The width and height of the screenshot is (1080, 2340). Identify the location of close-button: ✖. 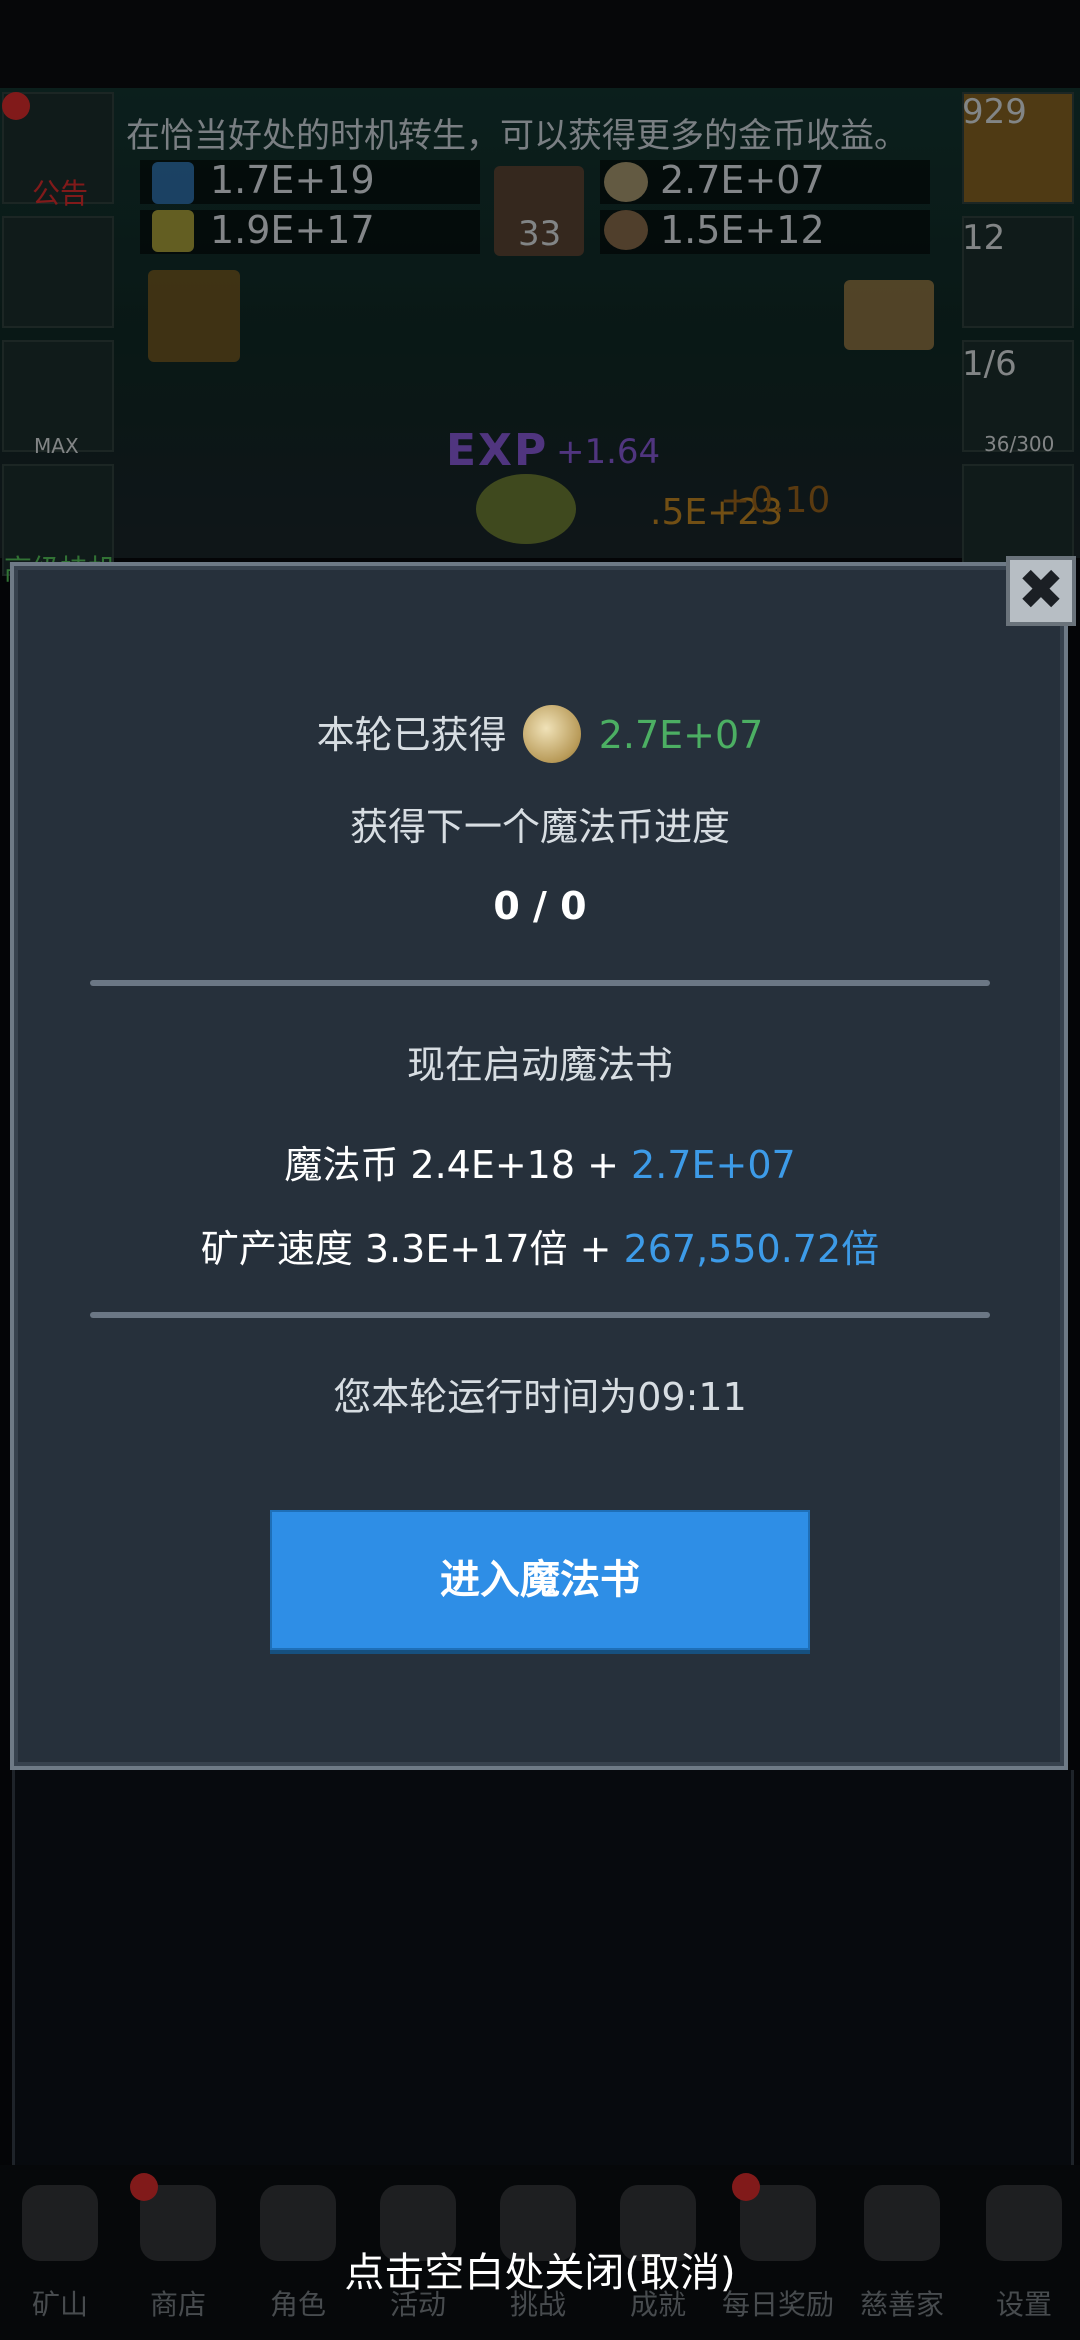
(1041, 591).